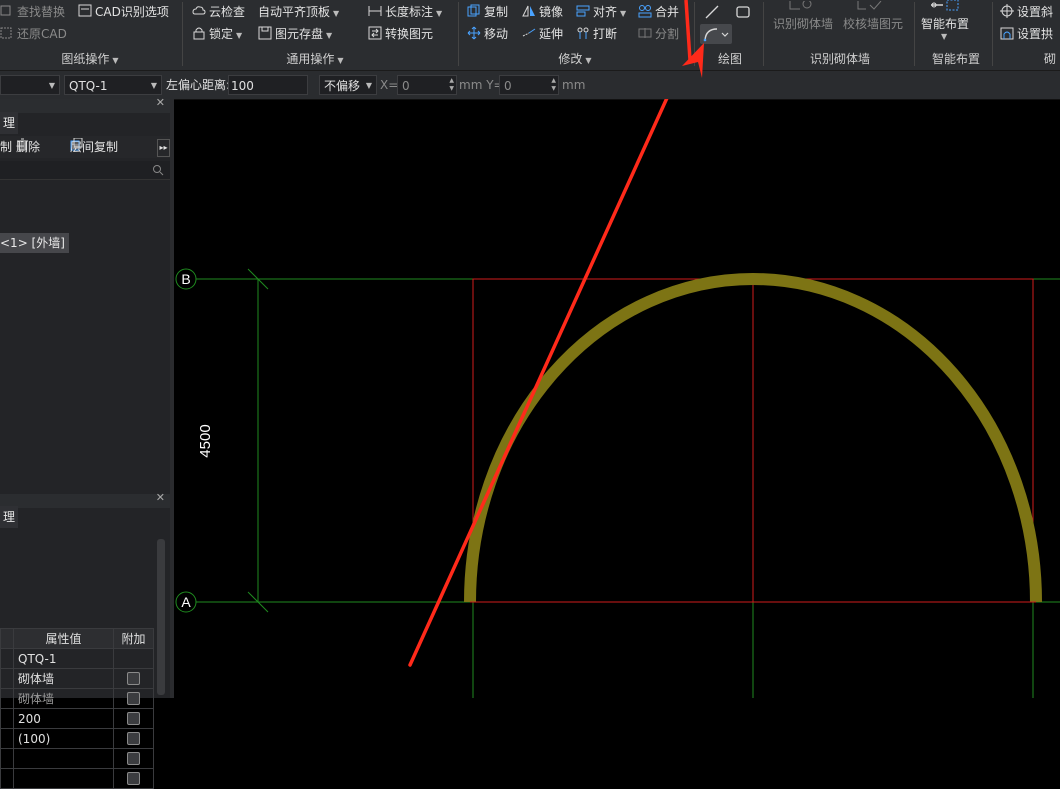 The height and width of the screenshot is (789, 1060). Describe the element at coordinates (803, 24) in the screenshot. I see `identify-masonry-wall-button: 识别砌体墙` at that location.